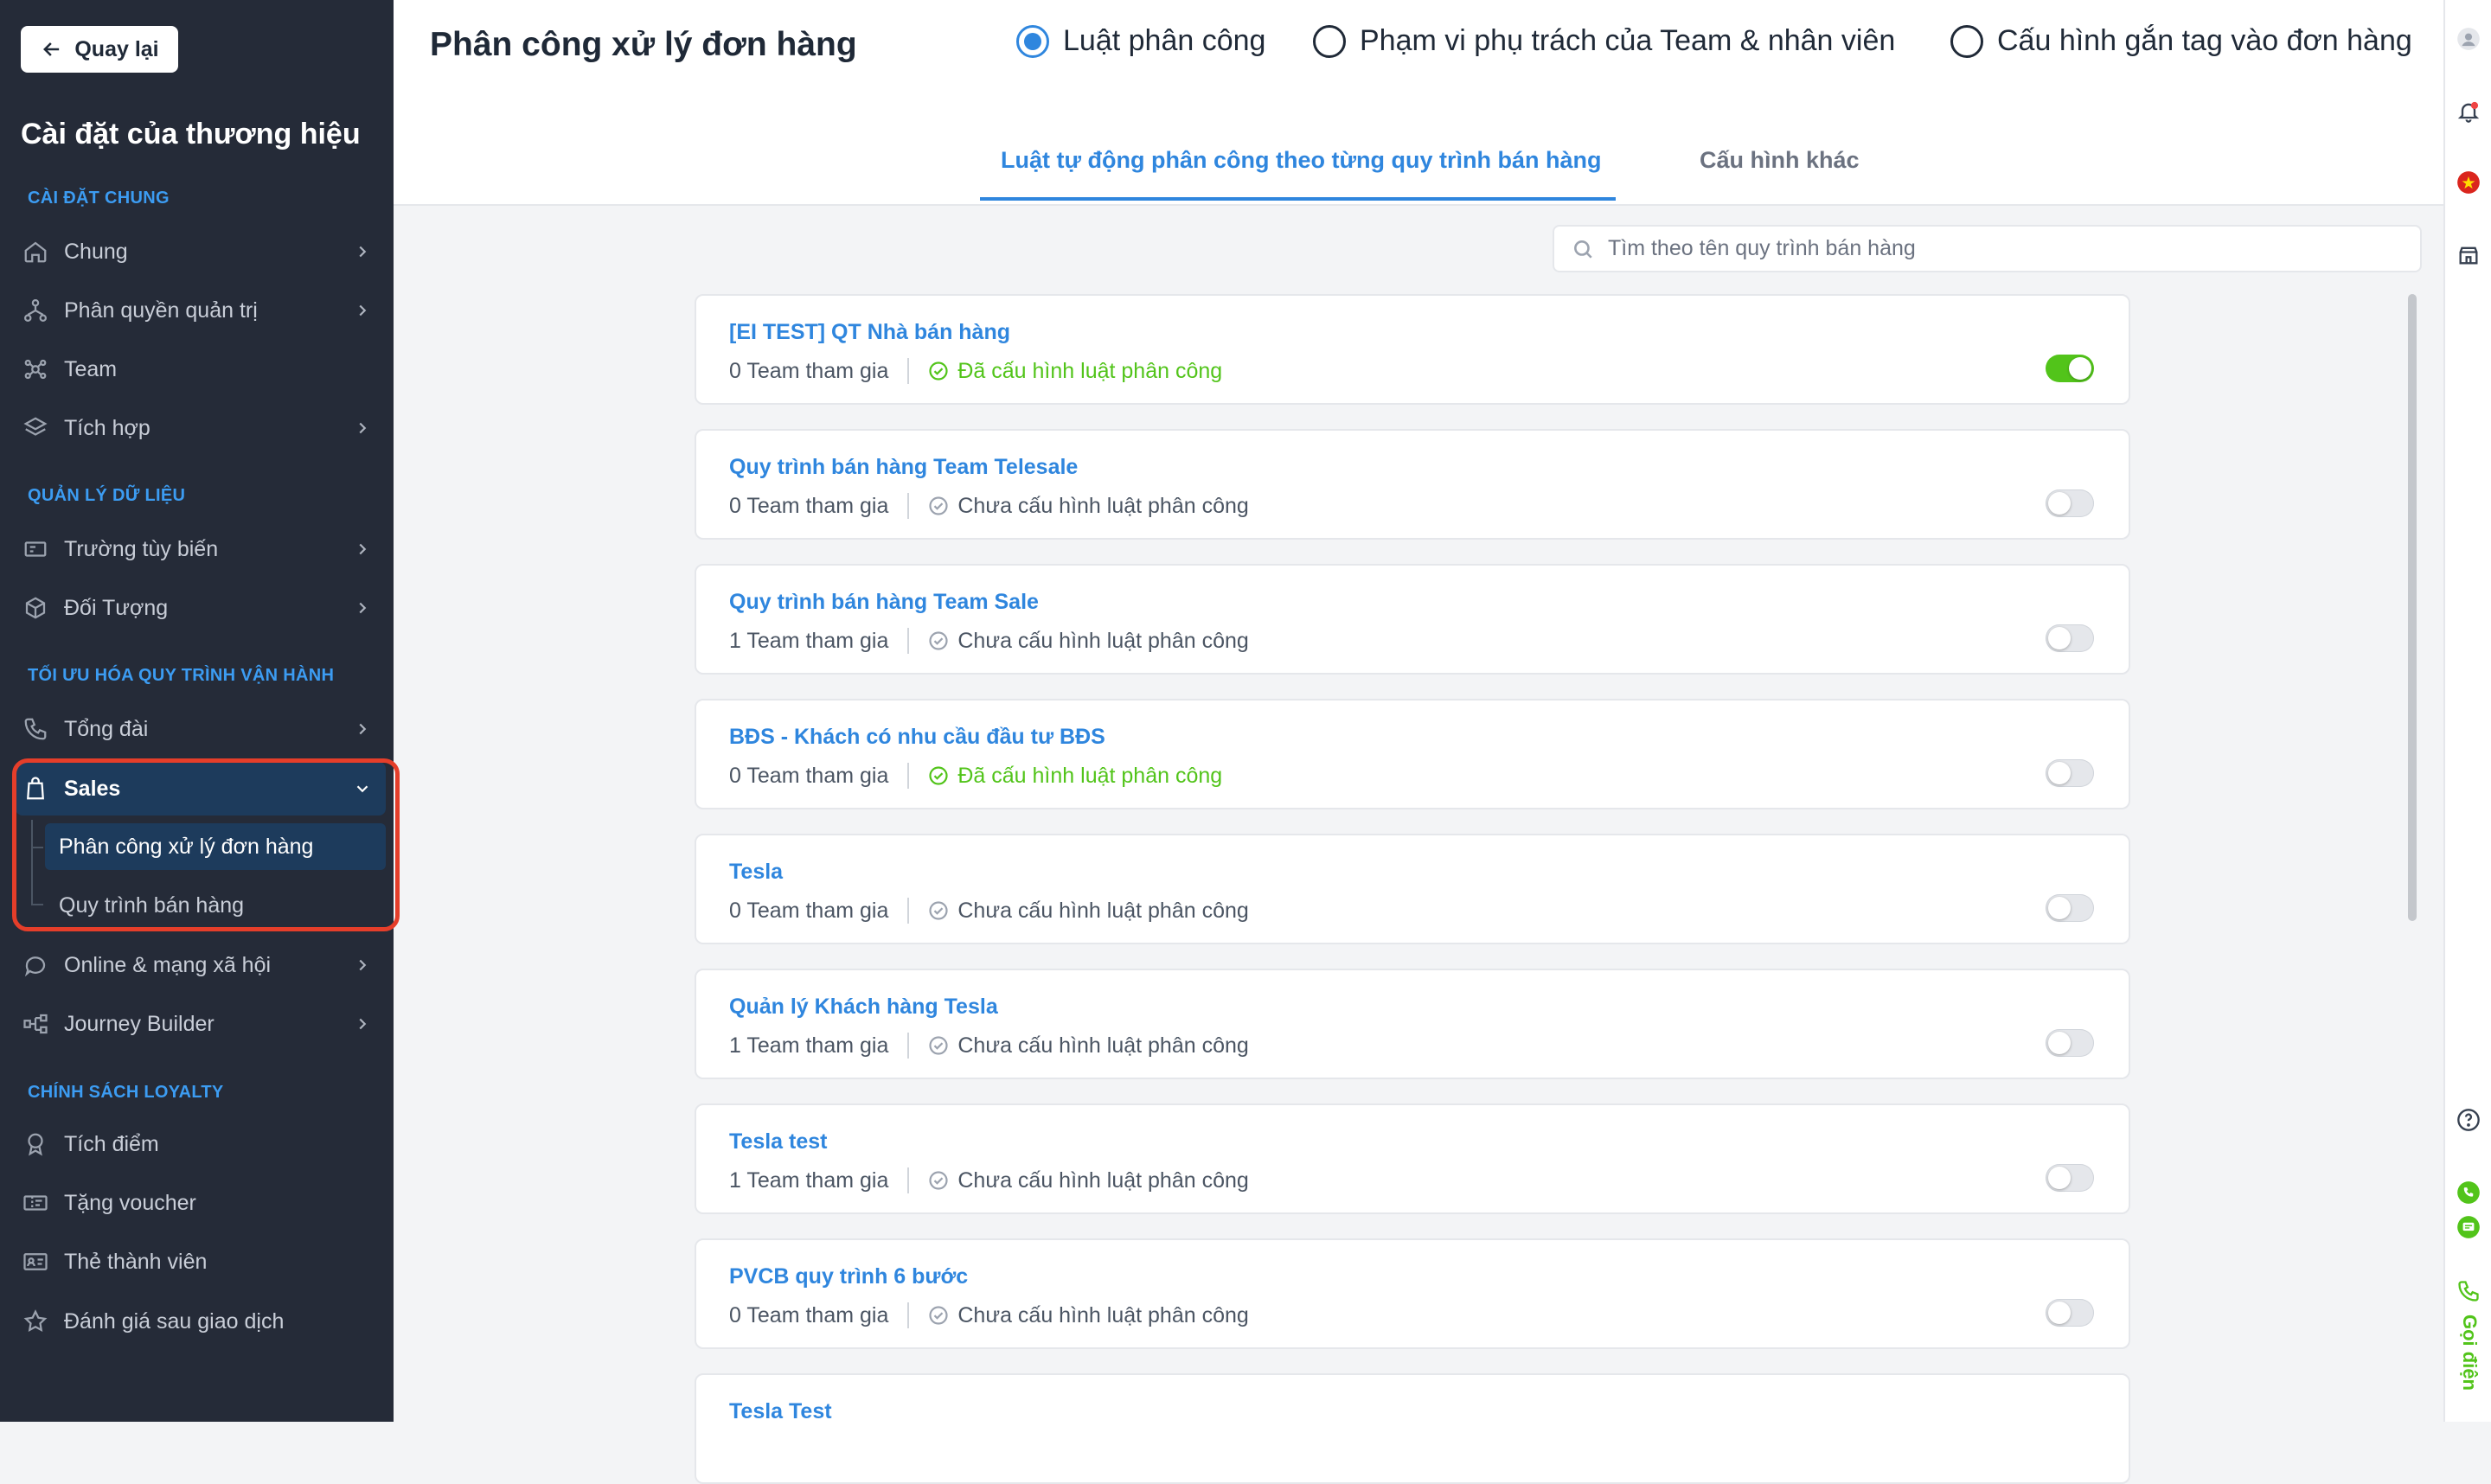  I want to click on sidebar-item-label: Online & mạng xã hội, so click(168, 964).